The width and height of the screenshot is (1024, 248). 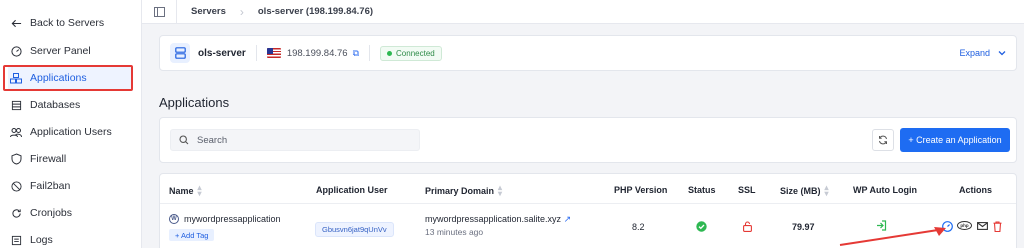 What do you see at coordinates (273, 53) in the screenshot?
I see `us-flag-icon` at bounding box center [273, 53].